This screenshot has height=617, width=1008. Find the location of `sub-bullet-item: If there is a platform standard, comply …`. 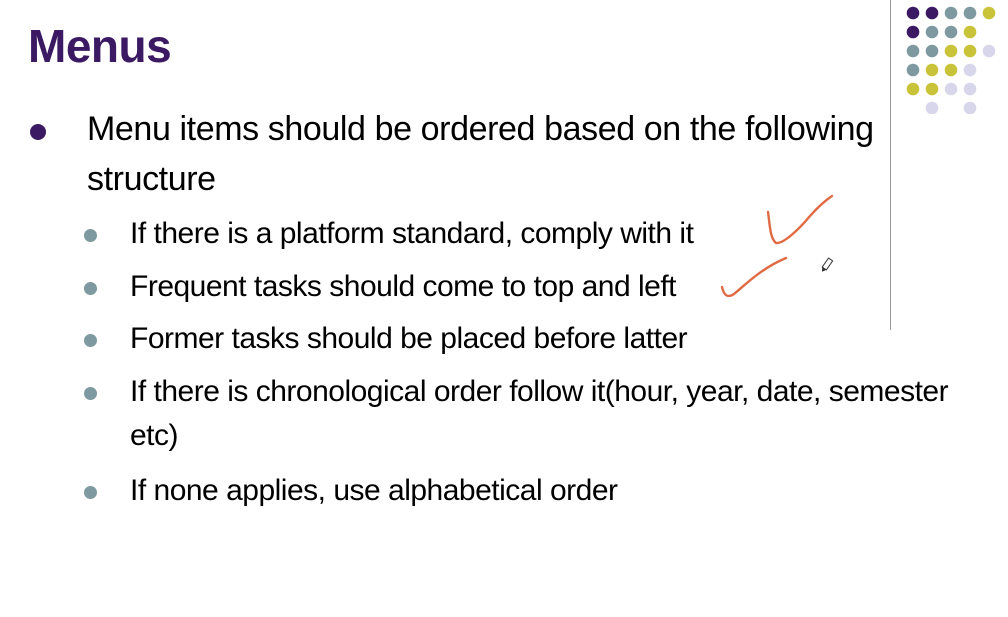

sub-bullet-item: If there is a platform standard, comply … is located at coordinates (412, 233).